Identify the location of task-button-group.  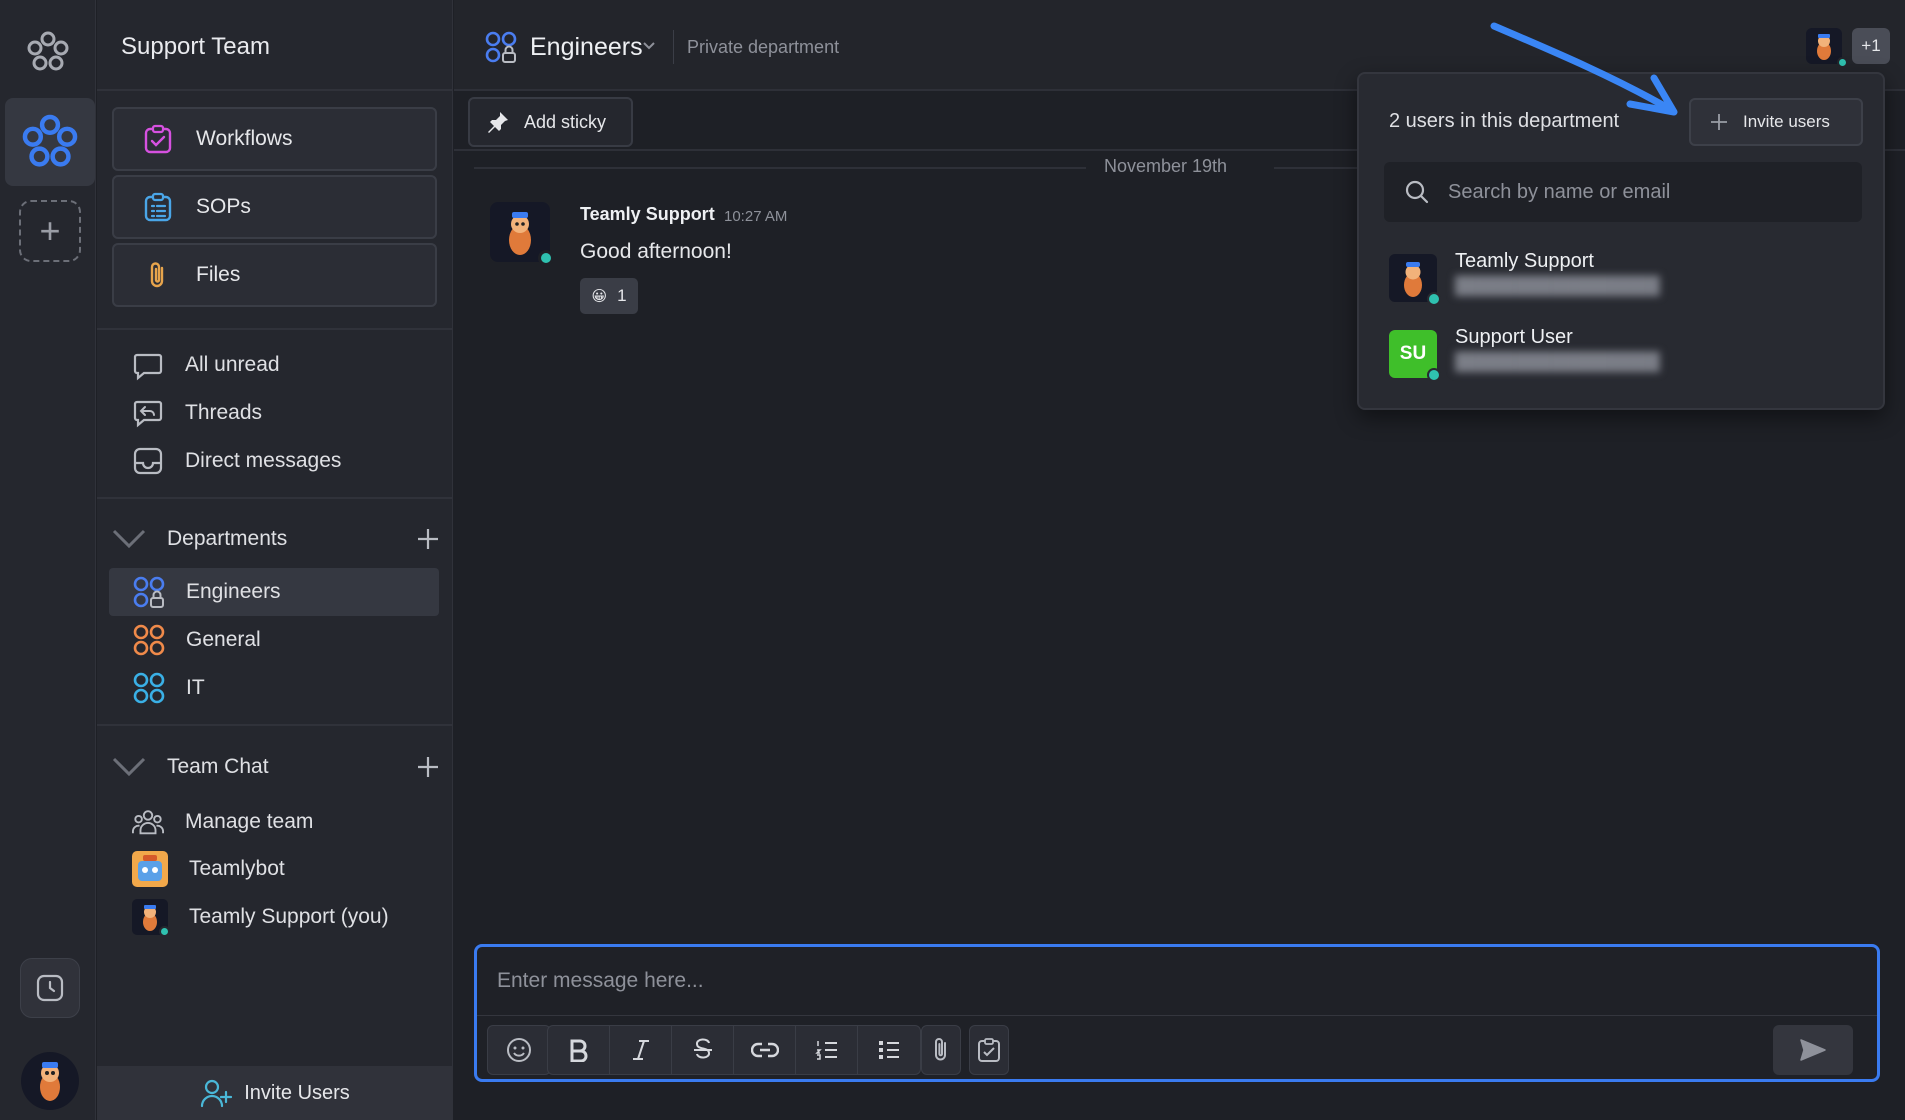
(989, 1050).